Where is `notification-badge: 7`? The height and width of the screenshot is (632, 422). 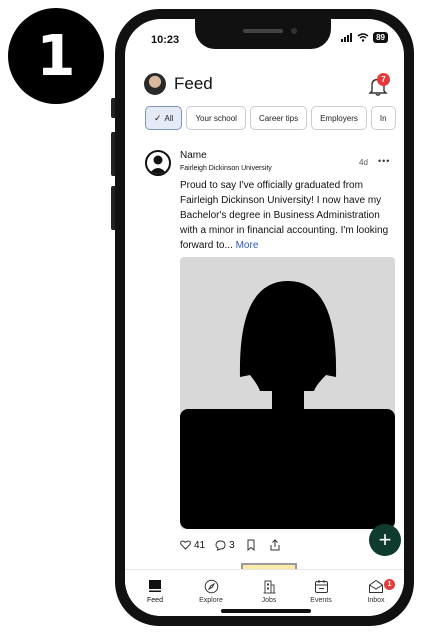
notification-badge: 7 is located at coordinates (383, 79).